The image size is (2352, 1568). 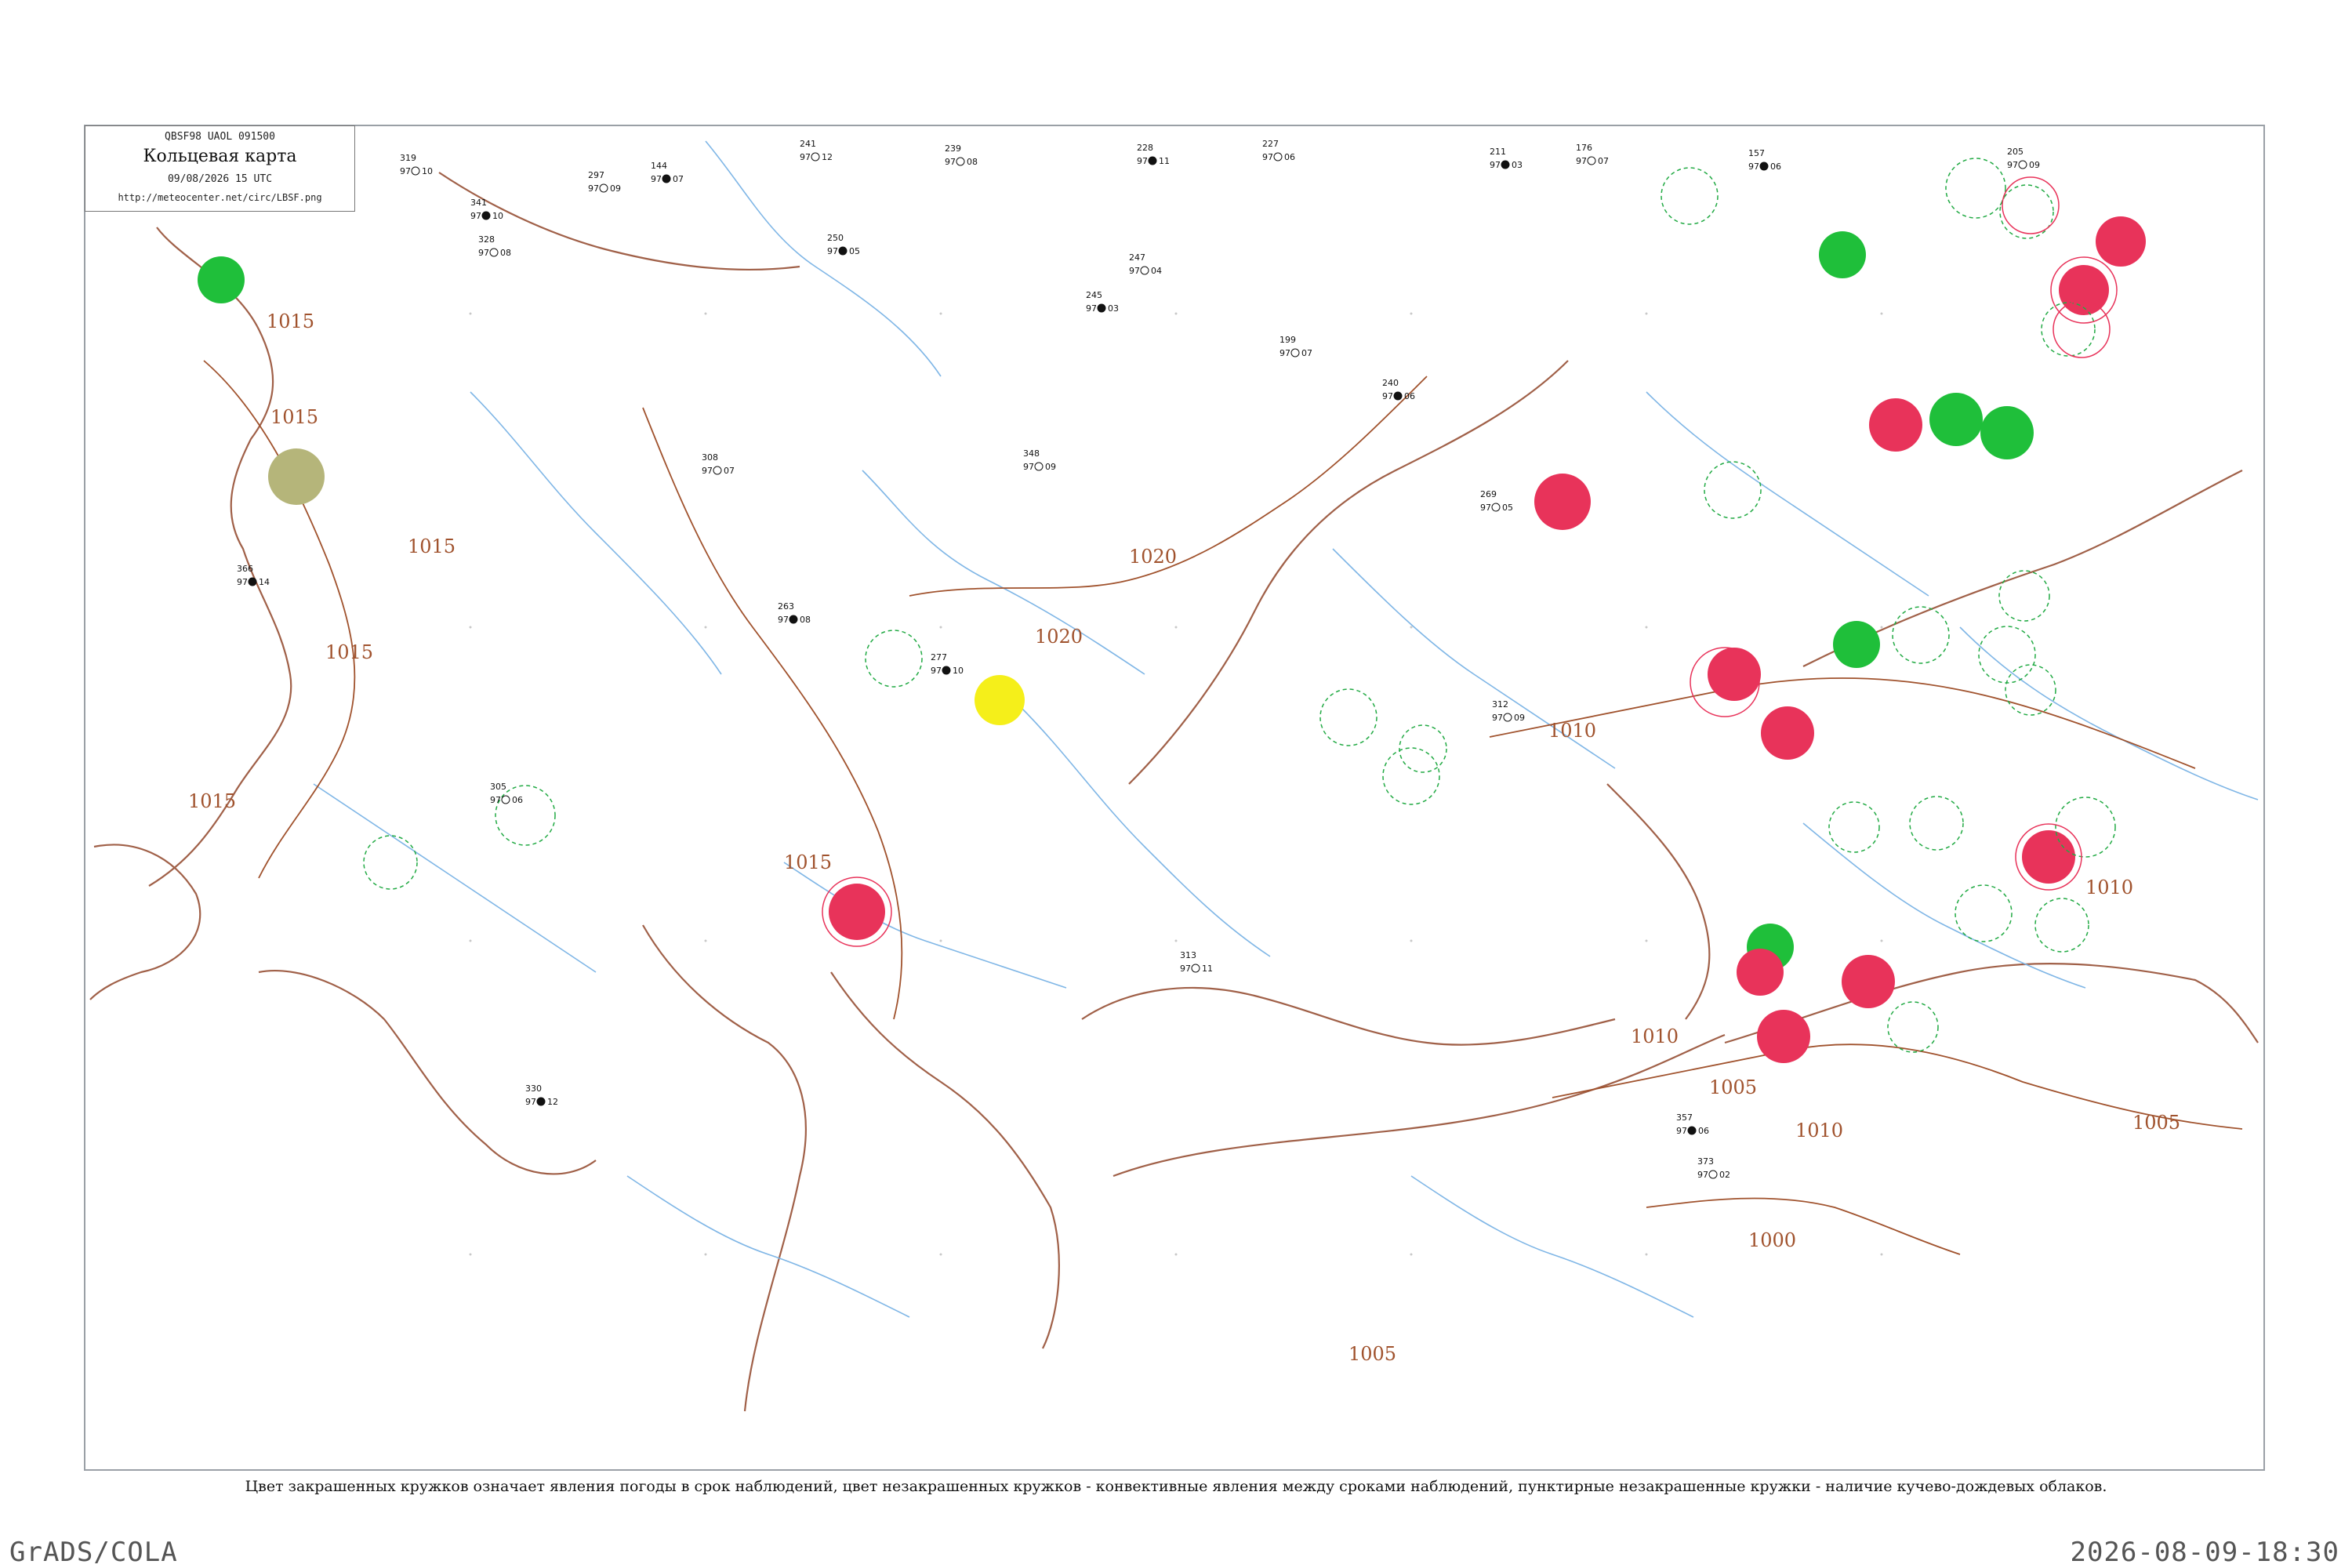 I want to click on map-title: Кольцевая карта, so click(x=220, y=156).